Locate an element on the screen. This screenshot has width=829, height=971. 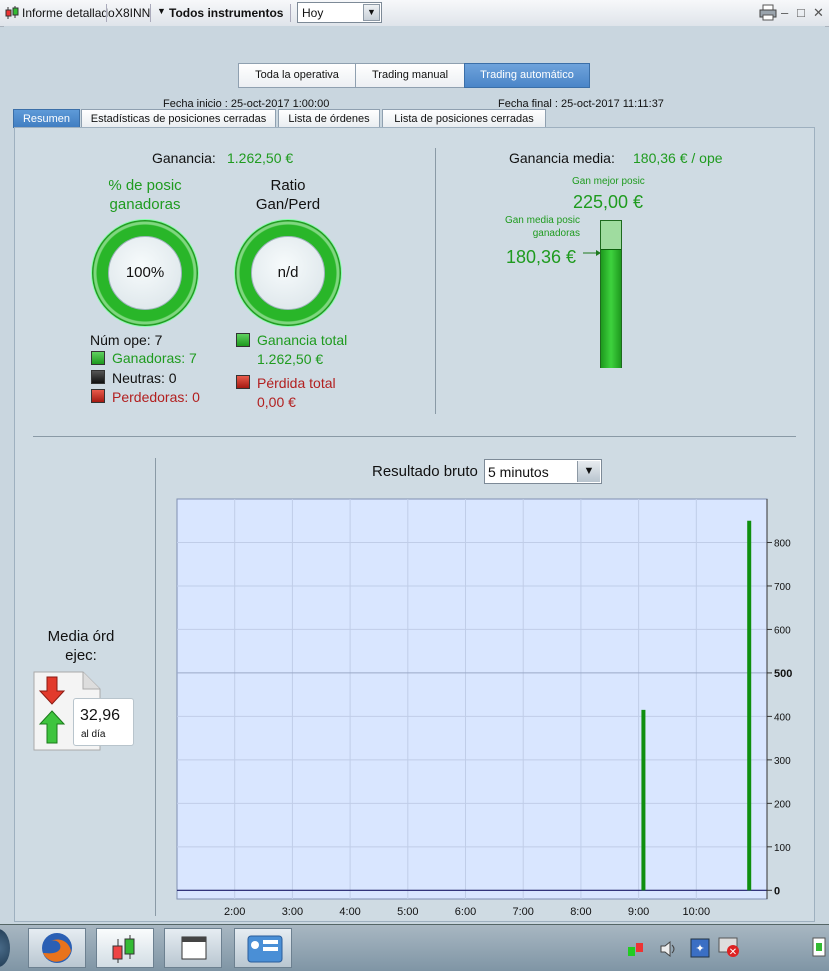
avg-gain-value: 180,36 € / ope is located at coordinates (678, 158).